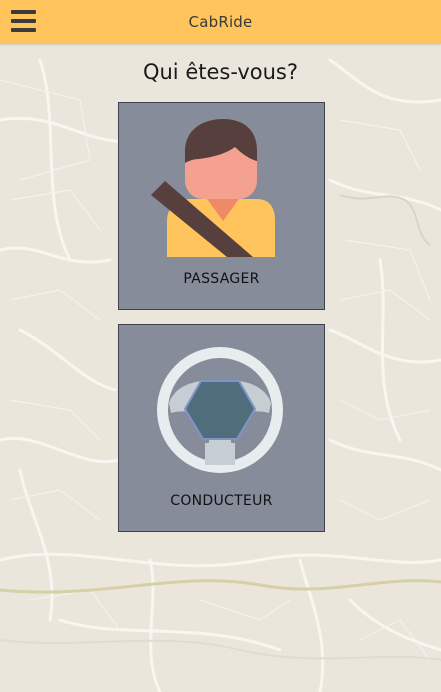 This screenshot has height=692, width=441. Describe the element at coordinates (221, 279) in the screenshot. I see `passenger-label: PASSAGER` at that location.